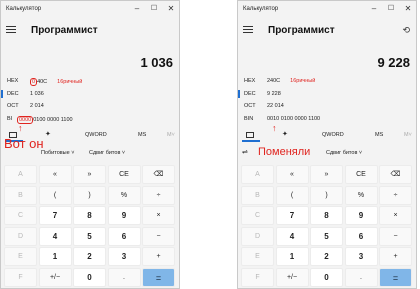  Describe the element at coordinates (406, 30) in the screenshot. I see `history-icon: ⟲` at that location.